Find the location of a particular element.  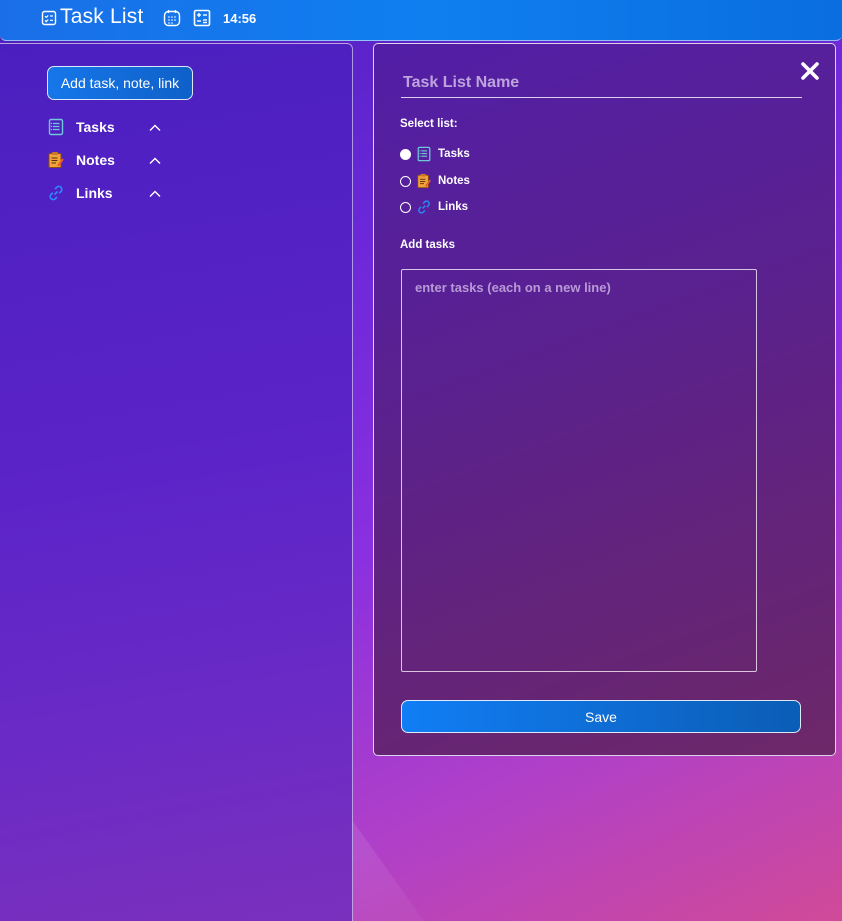

sidebar-item-links: Links is located at coordinates (107, 193).